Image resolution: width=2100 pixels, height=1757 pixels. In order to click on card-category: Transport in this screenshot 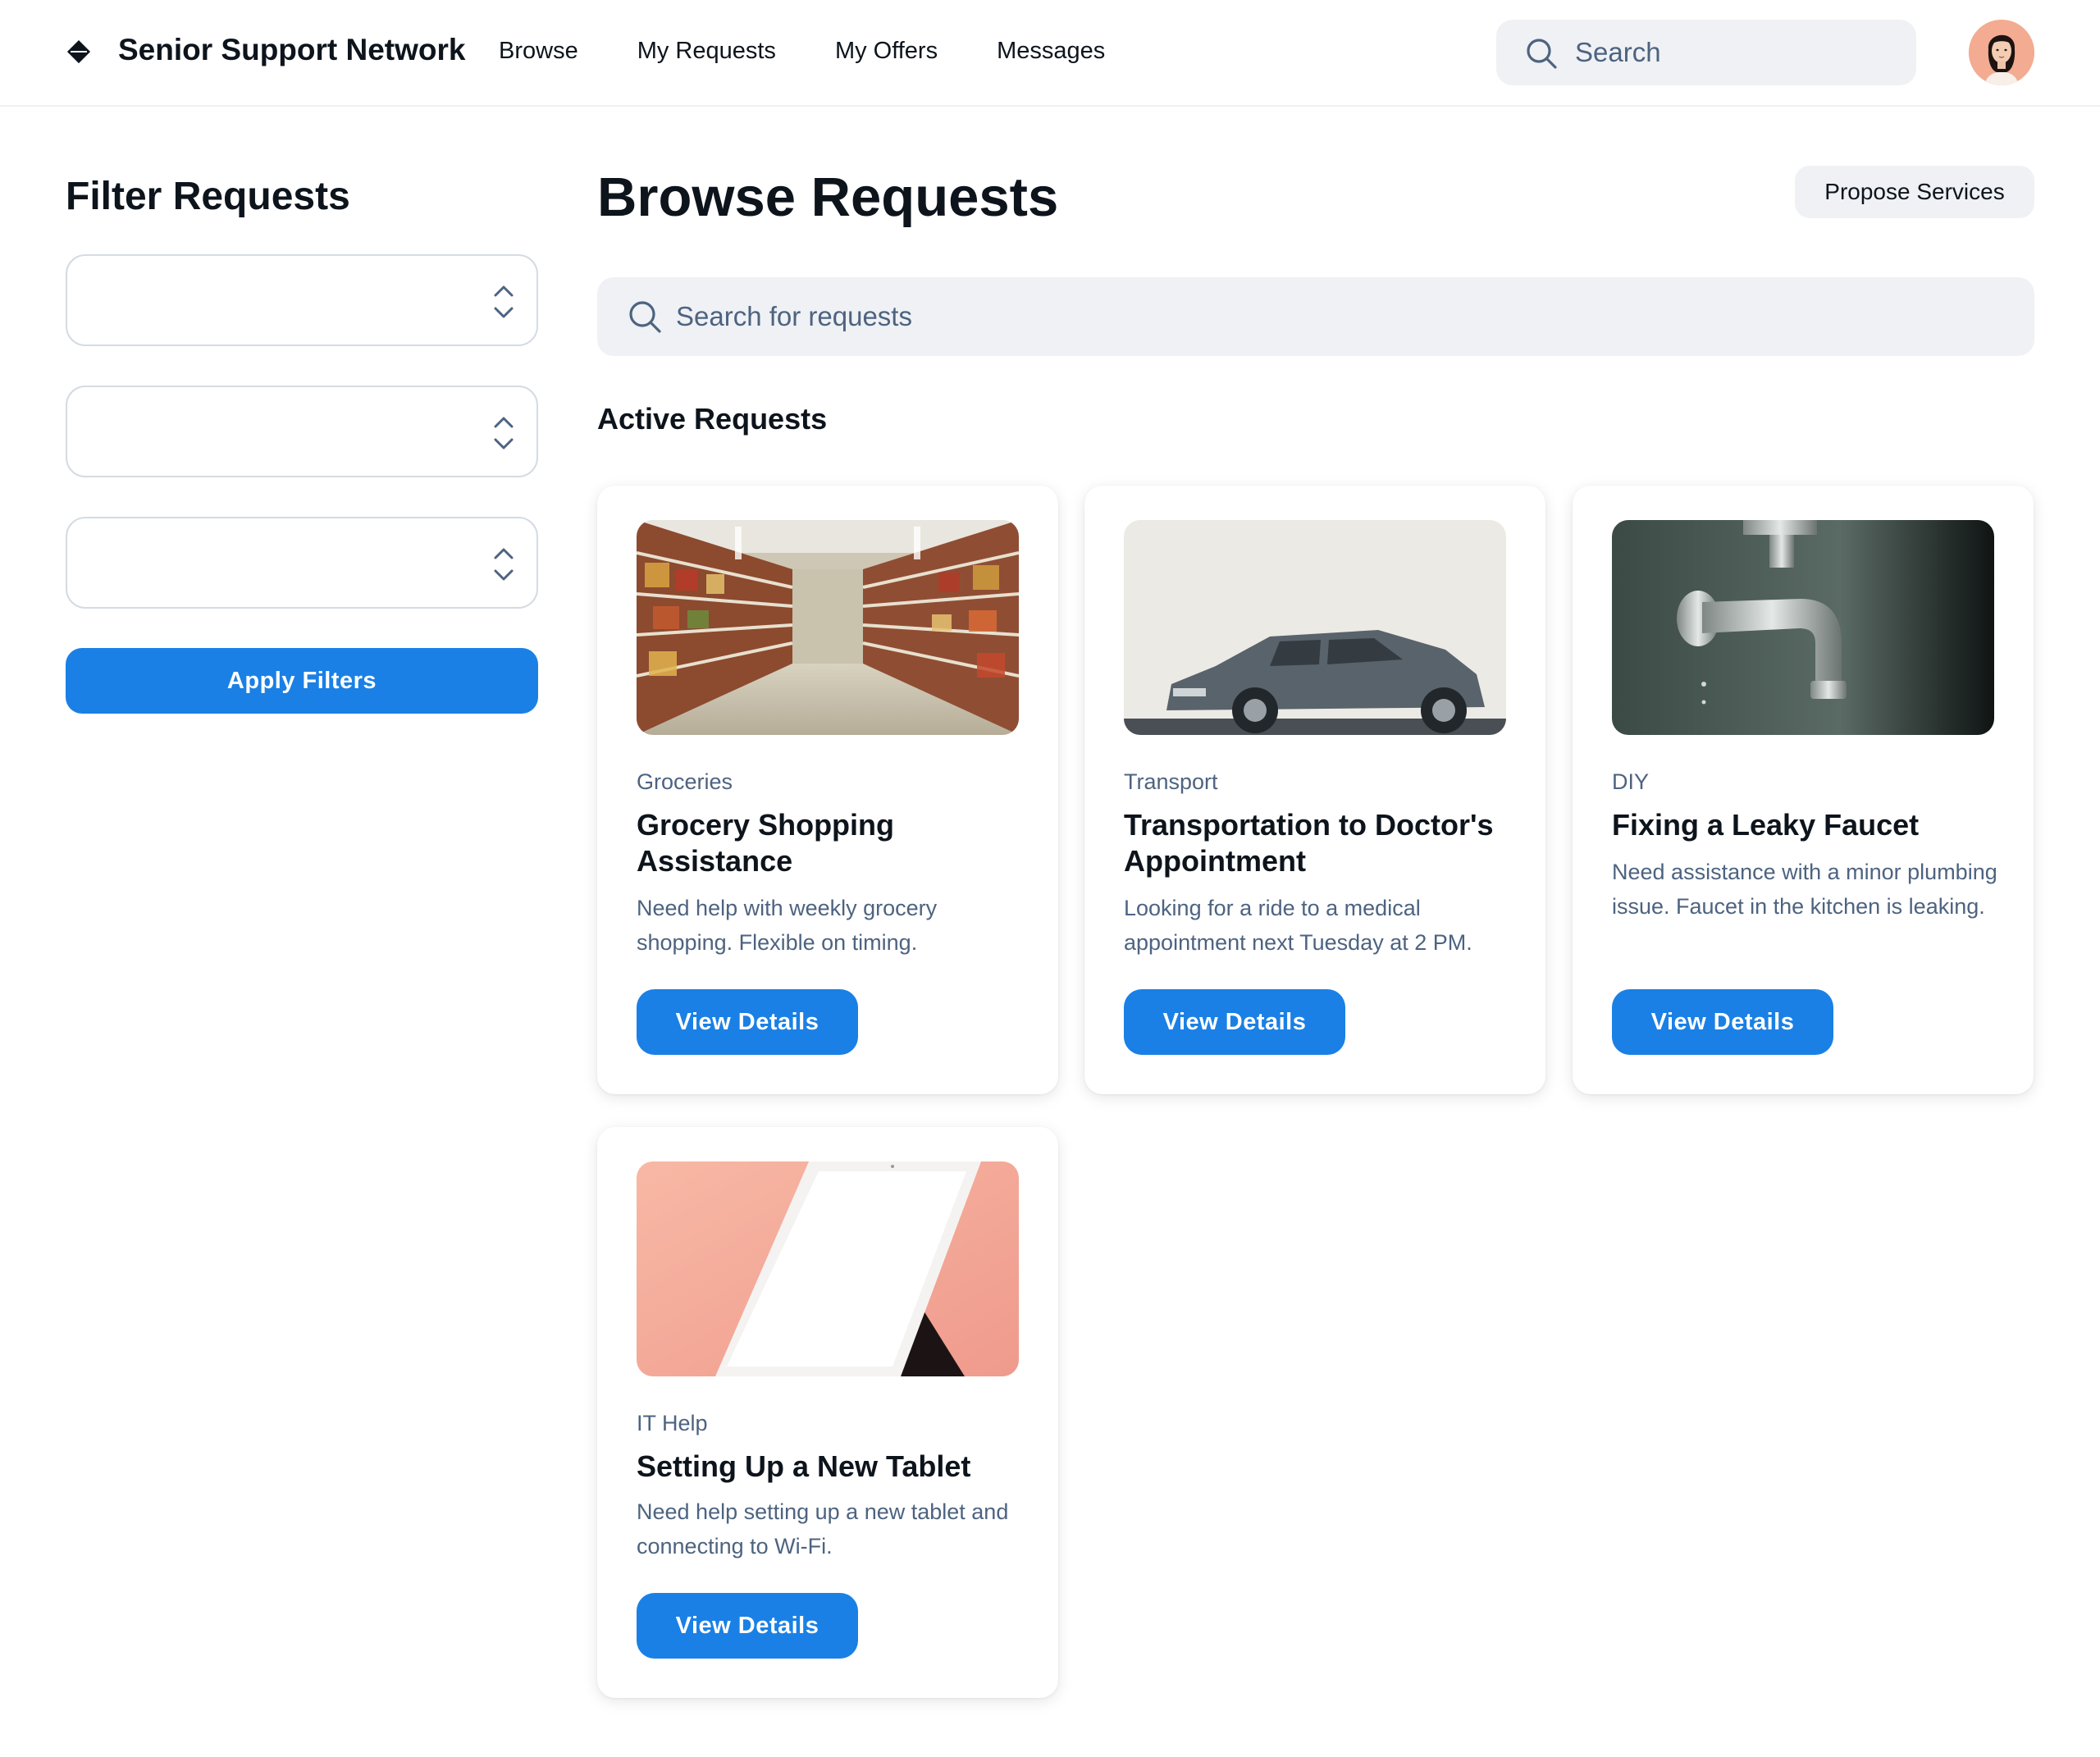, I will do `click(1171, 781)`.